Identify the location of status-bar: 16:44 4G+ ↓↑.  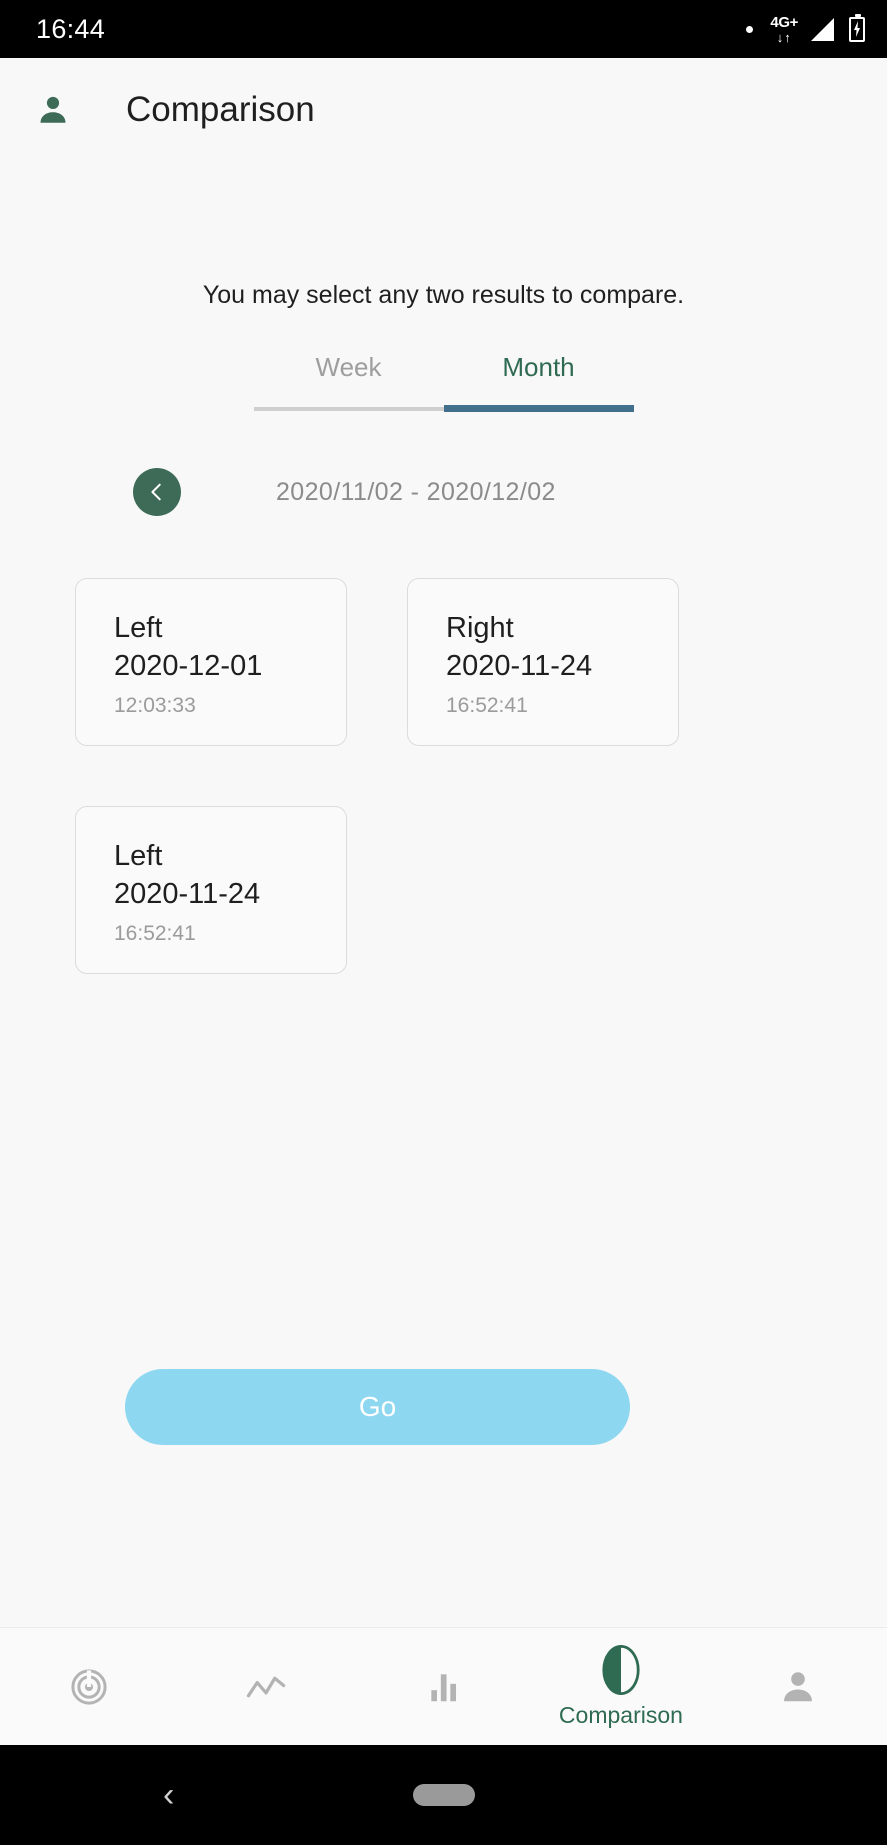
(443, 29).